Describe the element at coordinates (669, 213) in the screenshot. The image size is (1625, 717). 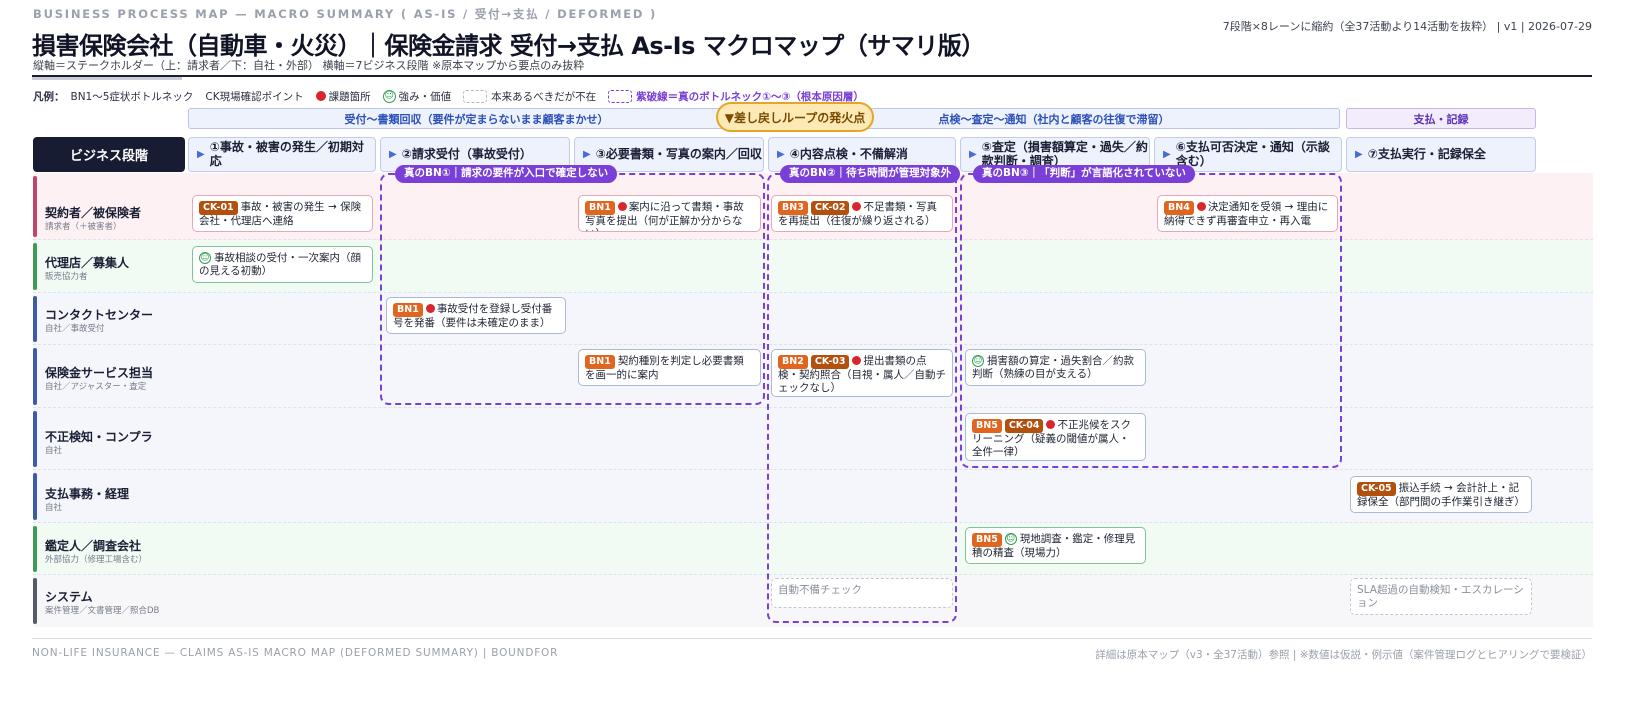
I see `activity-card: BN1案内に沿って書類・事故写真を提出（何が正解か分からない）` at that location.